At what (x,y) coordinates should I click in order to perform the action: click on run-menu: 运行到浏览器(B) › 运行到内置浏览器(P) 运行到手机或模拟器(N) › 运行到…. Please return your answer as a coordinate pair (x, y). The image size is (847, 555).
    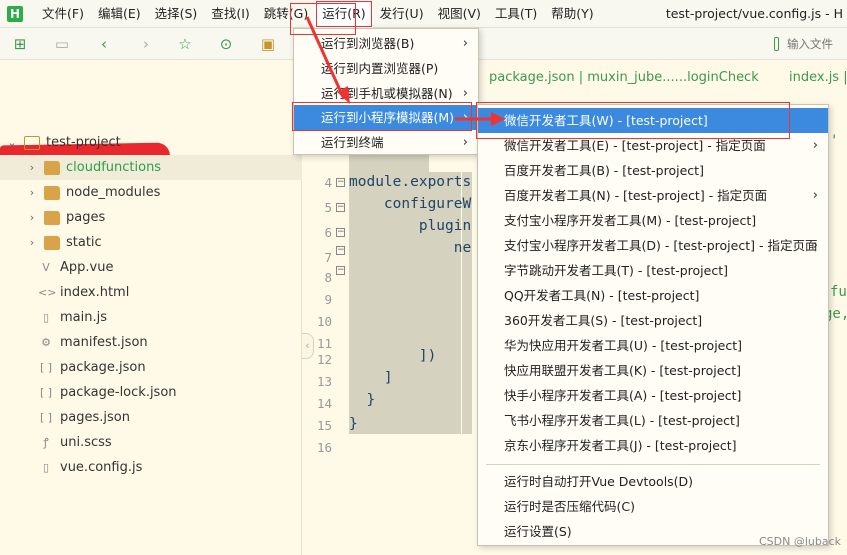
    Looking at the image, I should click on (386, 91).